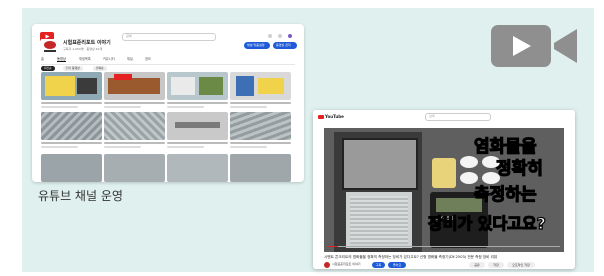 This screenshot has height=276, width=604. I want to click on caption-youtube-channel: 유튜브 채널 운영, so click(80, 196).